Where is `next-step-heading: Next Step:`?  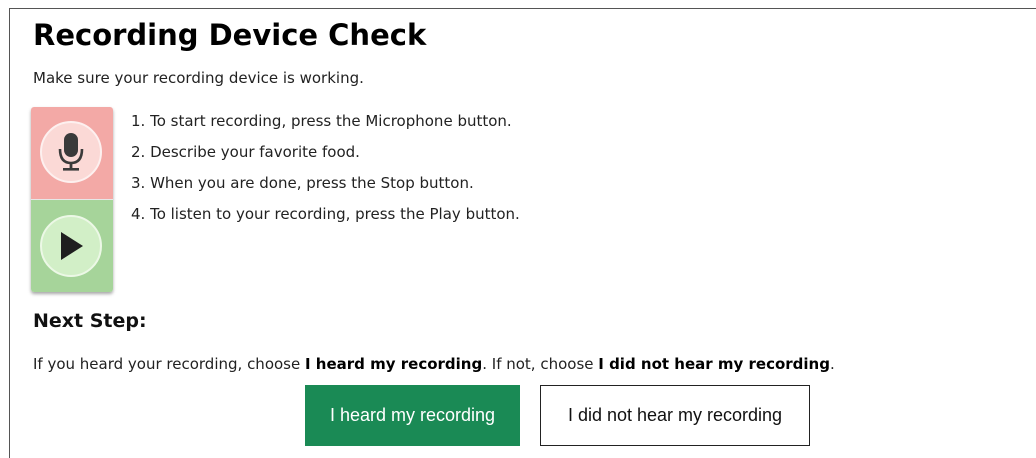
next-step-heading: Next Step: is located at coordinates (90, 321).